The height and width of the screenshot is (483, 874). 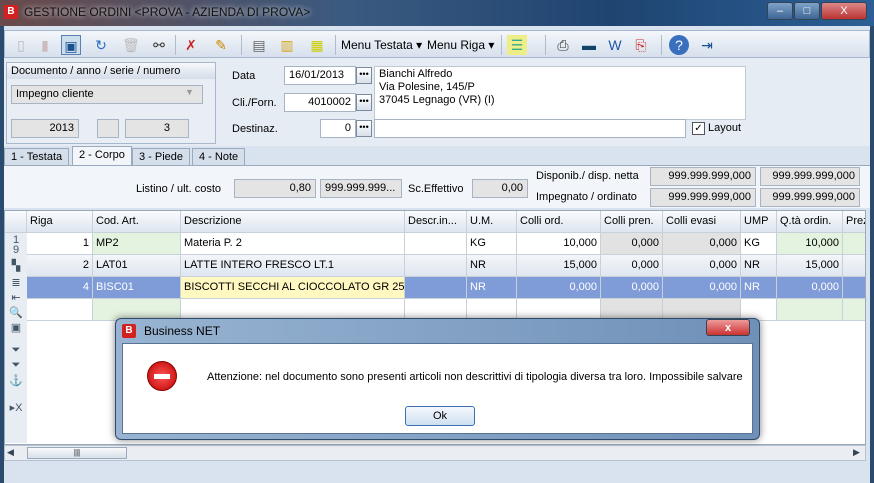 What do you see at coordinates (102, 156) in the screenshot?
I see `tab-corpo: 2 - Corpo` at bounding box center [102, 156].